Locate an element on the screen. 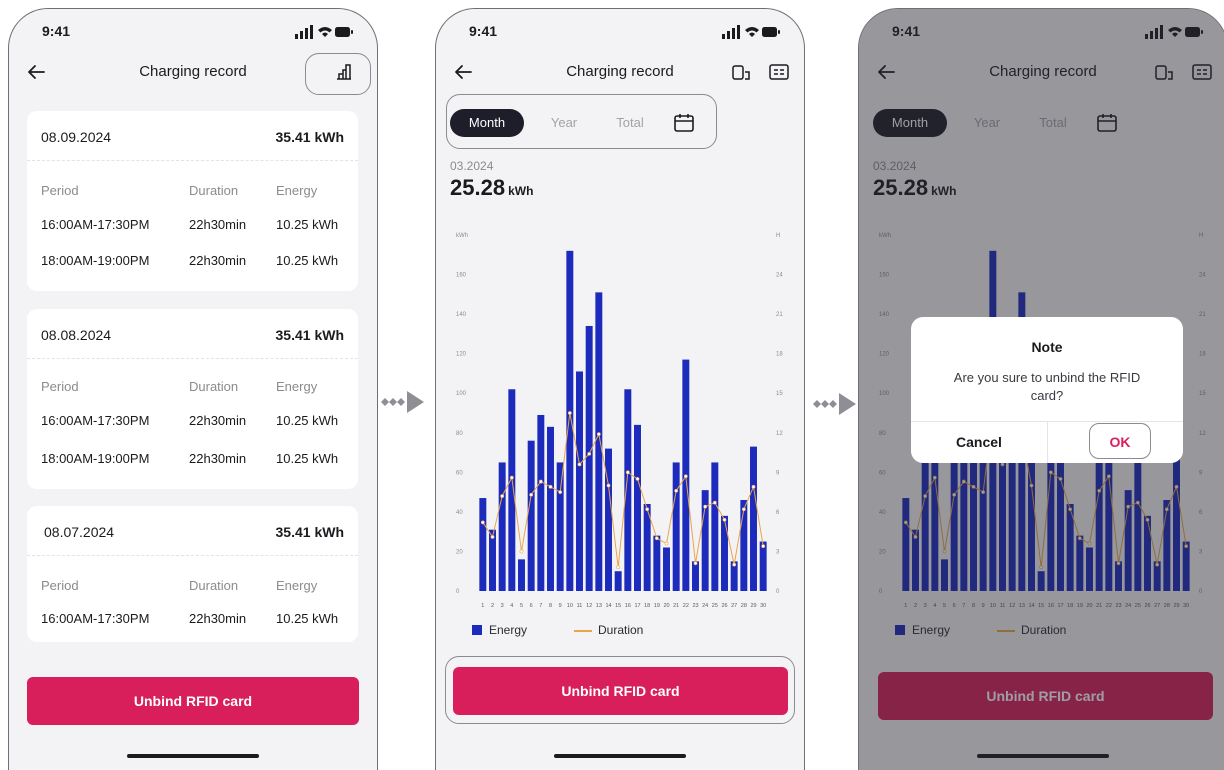 Image resolution: width=1224 pixels, height=770 pixels. period-header: Period is located at coordinates (60, 585).